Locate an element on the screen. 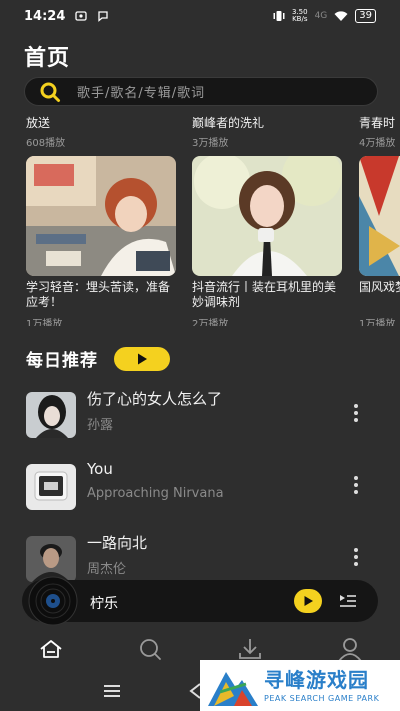  watermark-title: 寻峰游戏园 is located at coordinates (316, 680).